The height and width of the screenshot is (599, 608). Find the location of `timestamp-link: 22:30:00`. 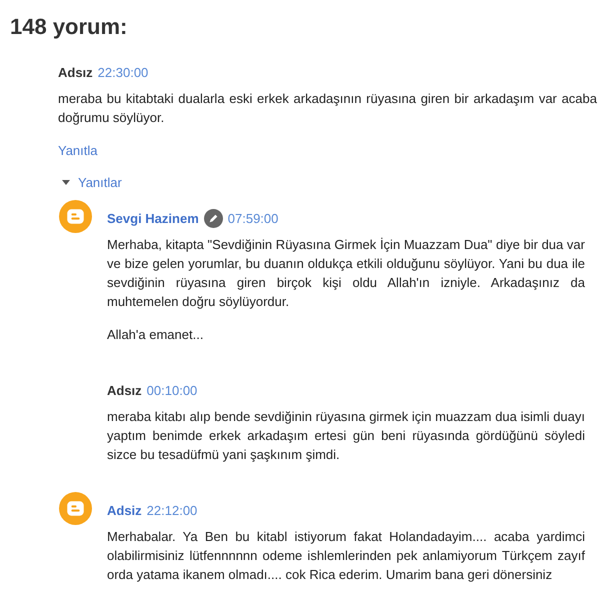

timestamp-link: 22:30:00 is located at coordinates (123, 72).